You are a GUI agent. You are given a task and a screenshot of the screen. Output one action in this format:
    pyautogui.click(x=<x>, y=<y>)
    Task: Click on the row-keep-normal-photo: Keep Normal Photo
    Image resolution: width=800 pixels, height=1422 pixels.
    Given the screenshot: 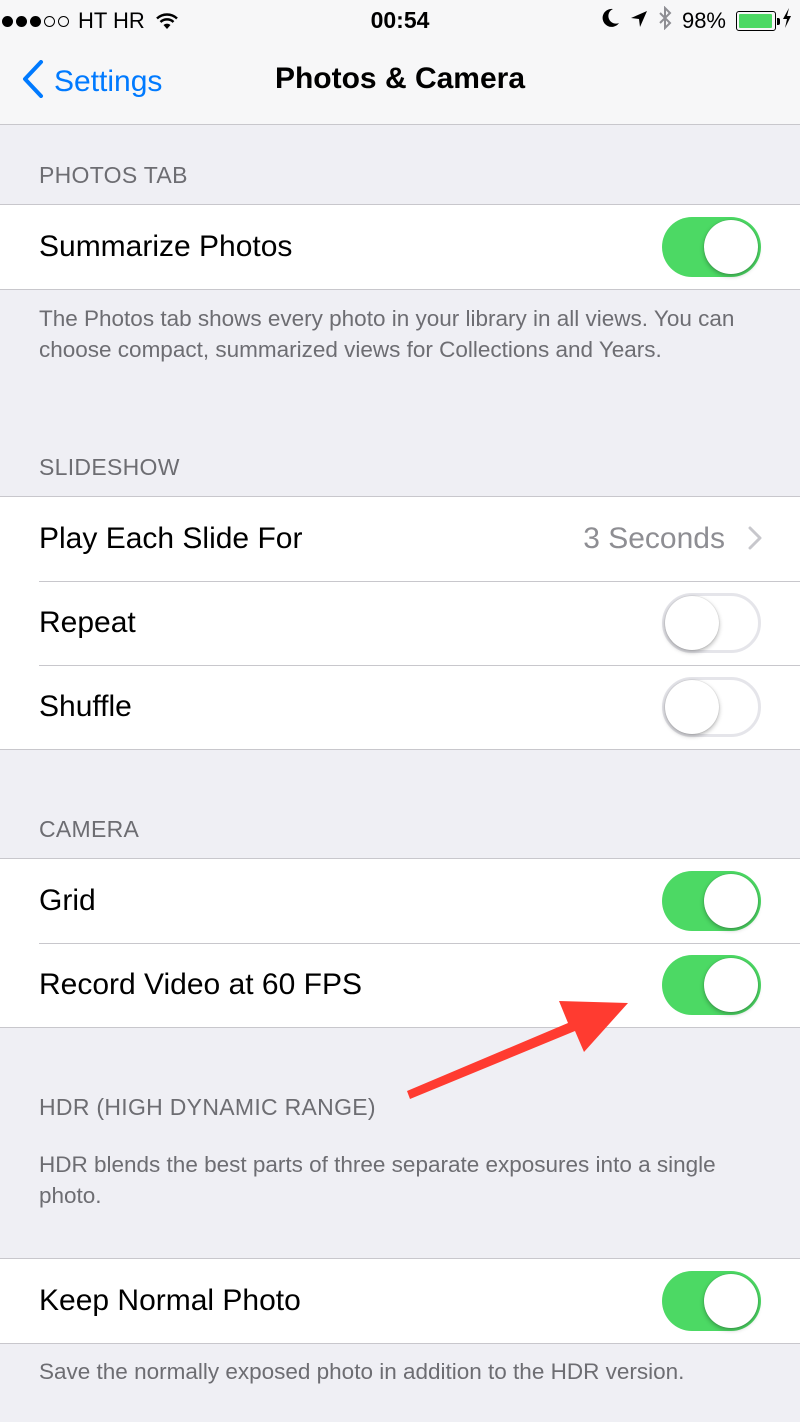 What is the action you would take?
    pyautogui.click(x=400, y=1301)
    